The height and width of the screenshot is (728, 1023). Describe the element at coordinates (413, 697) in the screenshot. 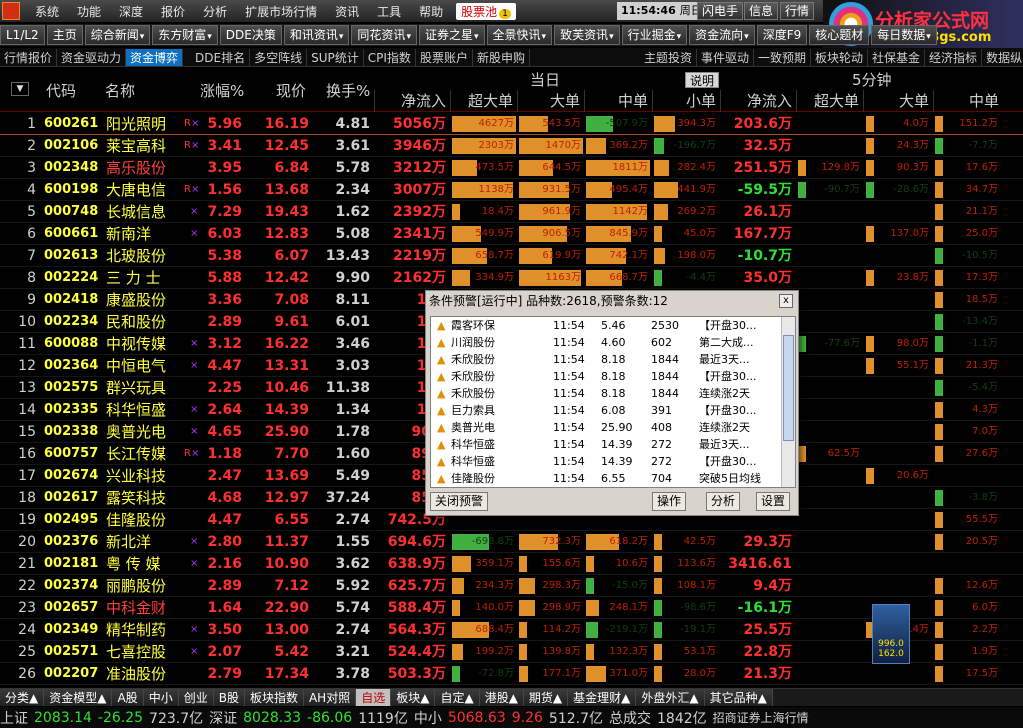

I see `bottom-tab: 板块▲` at that location.